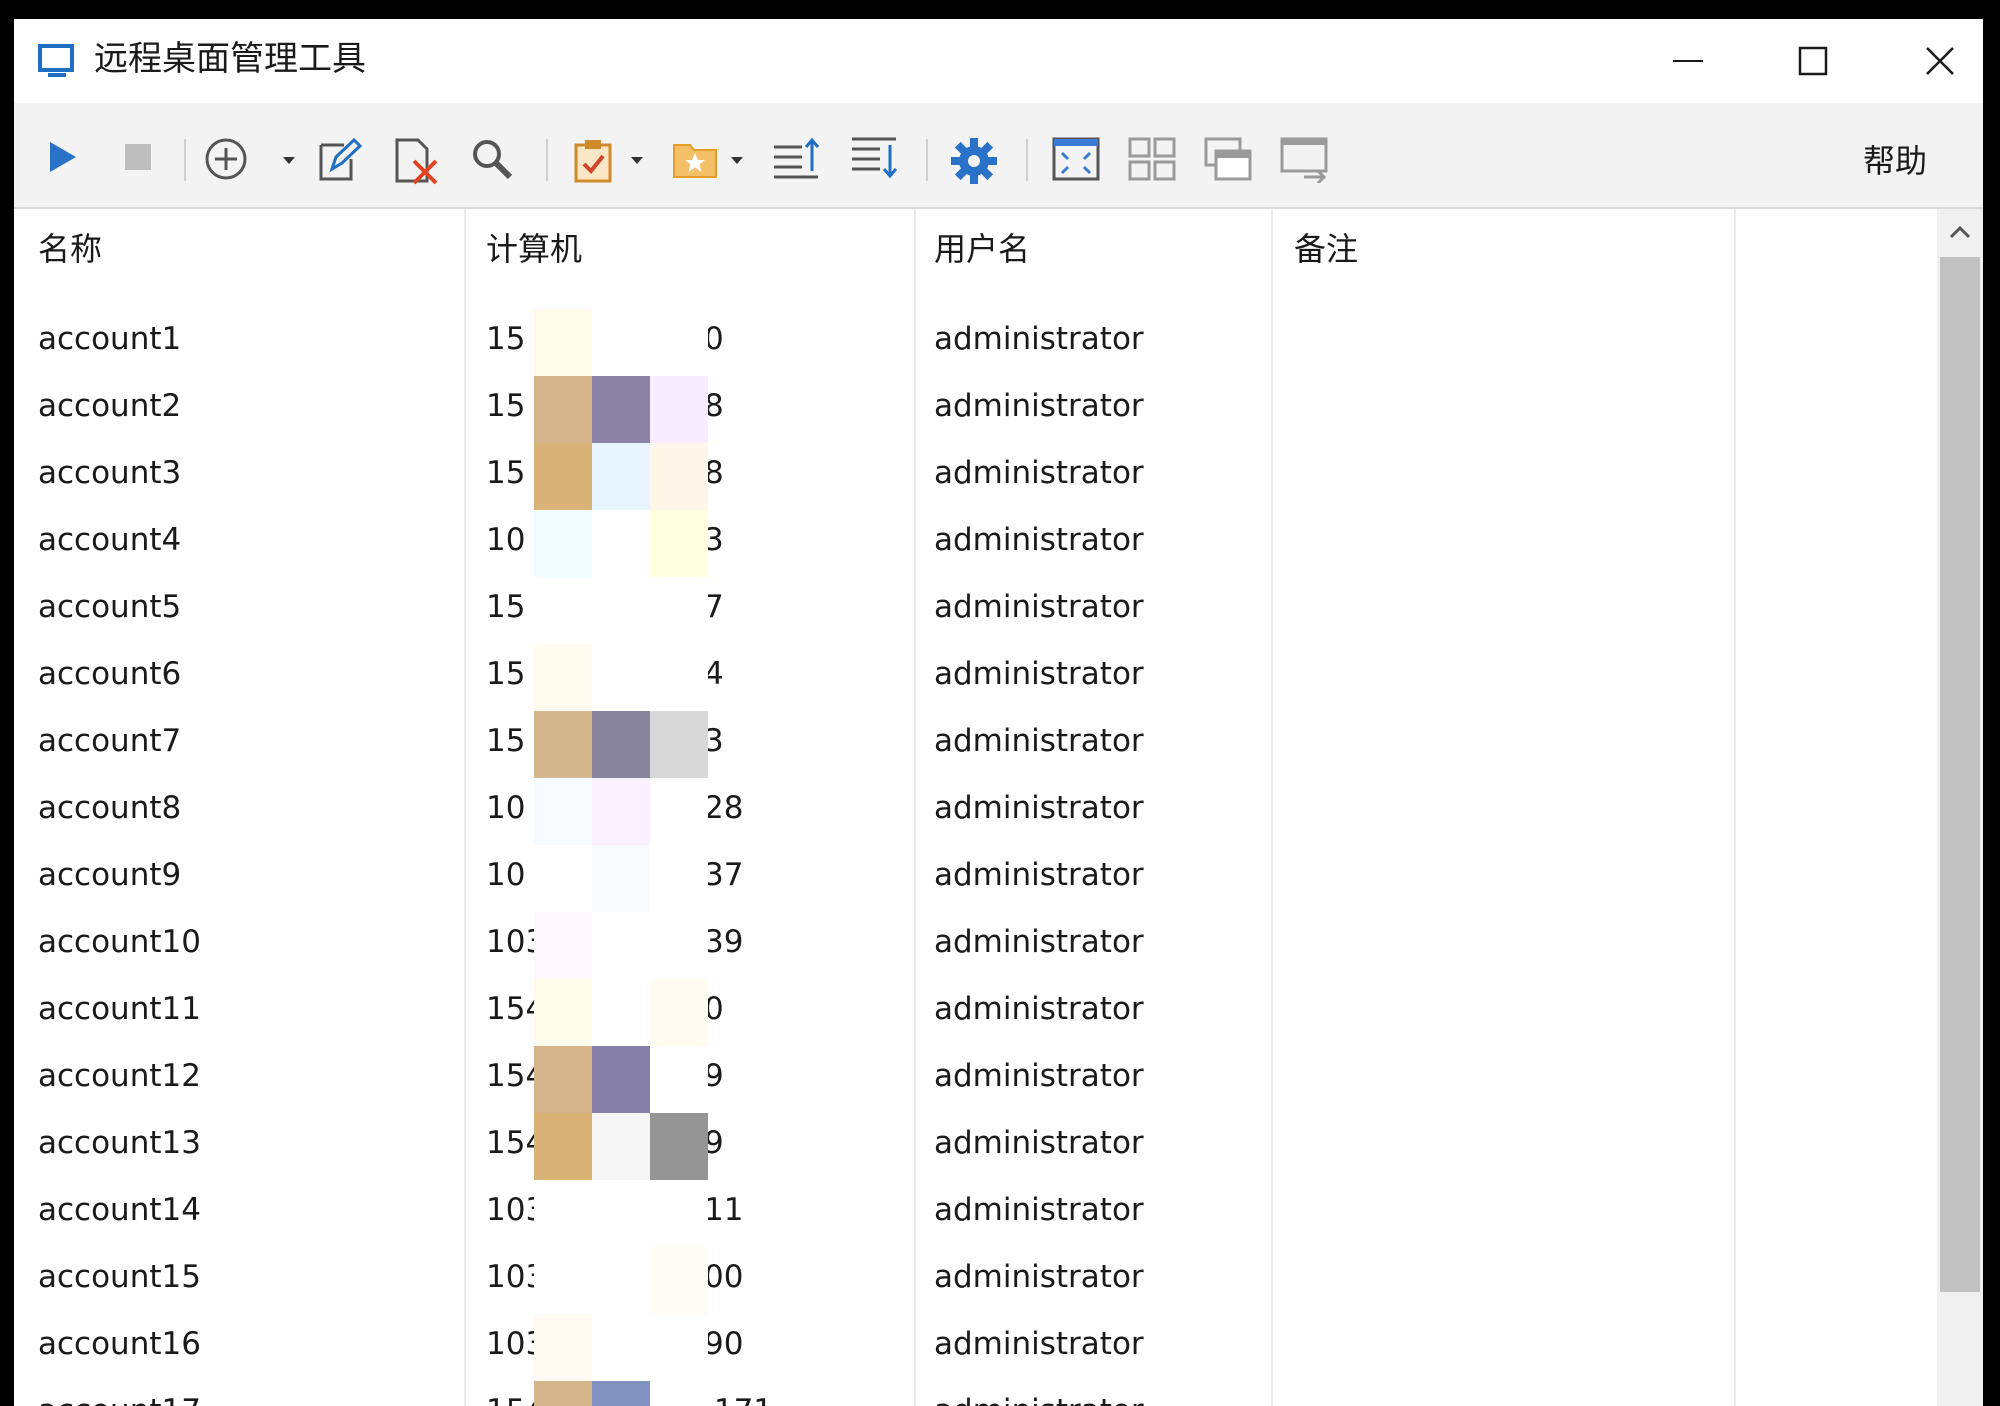  I want to click on maximize-icon, so click(1813, 61).